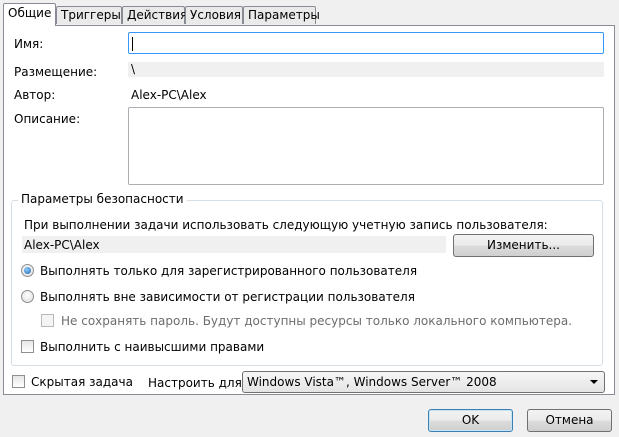  Describe the element at coordinates (366, 43) in the screenshot. I see `name-input` at that location.